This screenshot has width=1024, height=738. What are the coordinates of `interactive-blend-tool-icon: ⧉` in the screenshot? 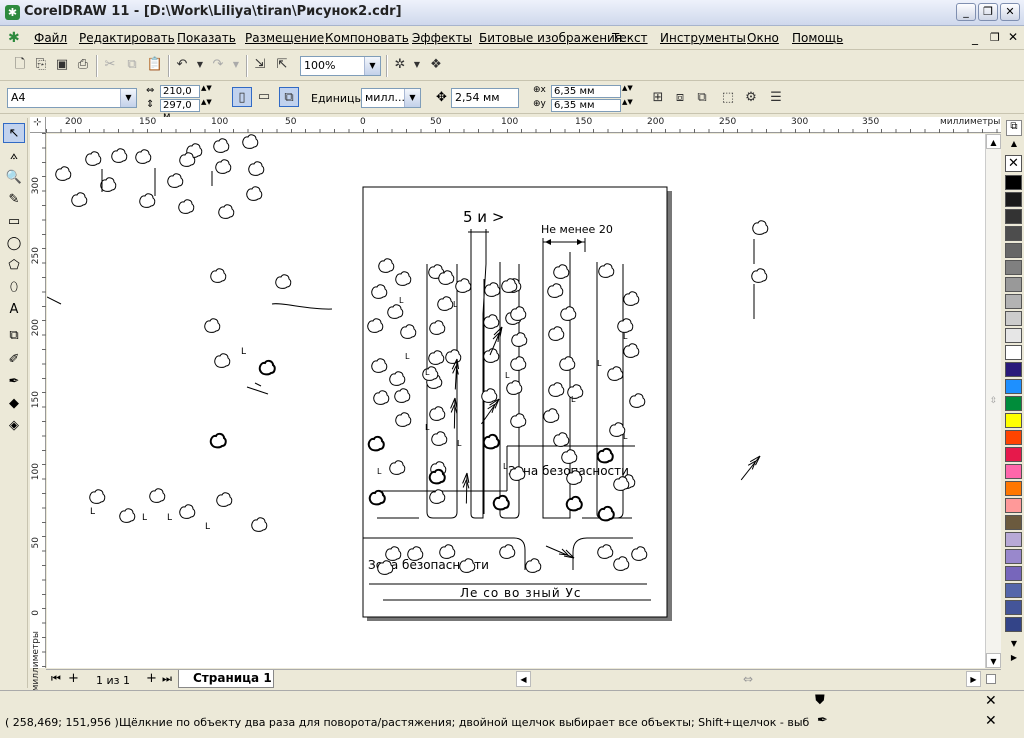 It's located at (14, 336).